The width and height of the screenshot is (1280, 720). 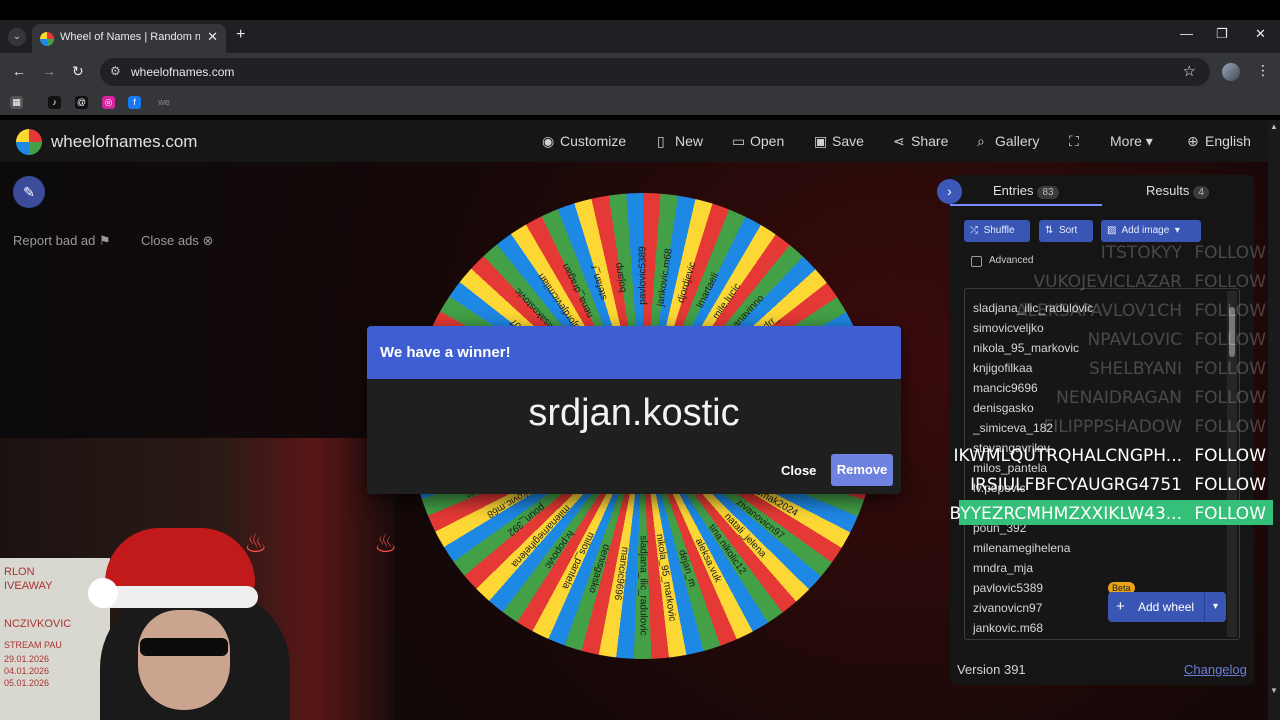 What do you see at coordinates (129, 38) in the screenshot?
I see `browser-tab: Wheel of Names | Random name picker ✕` at bounding box center [129, 38].